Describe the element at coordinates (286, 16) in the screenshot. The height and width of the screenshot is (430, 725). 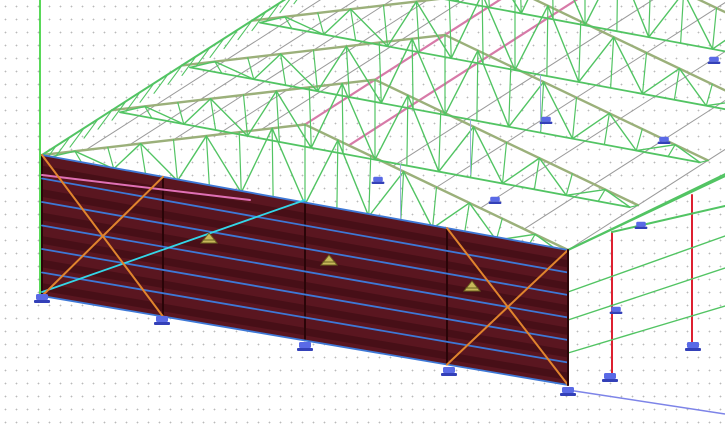
I see `longitudinal-truss` at that location.